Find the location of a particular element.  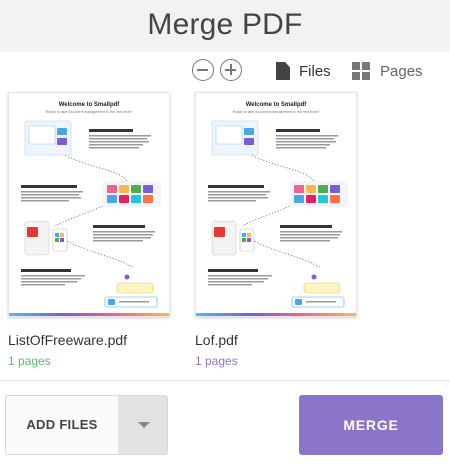

merge-button: MERGE is located at coordinates (371, 425).